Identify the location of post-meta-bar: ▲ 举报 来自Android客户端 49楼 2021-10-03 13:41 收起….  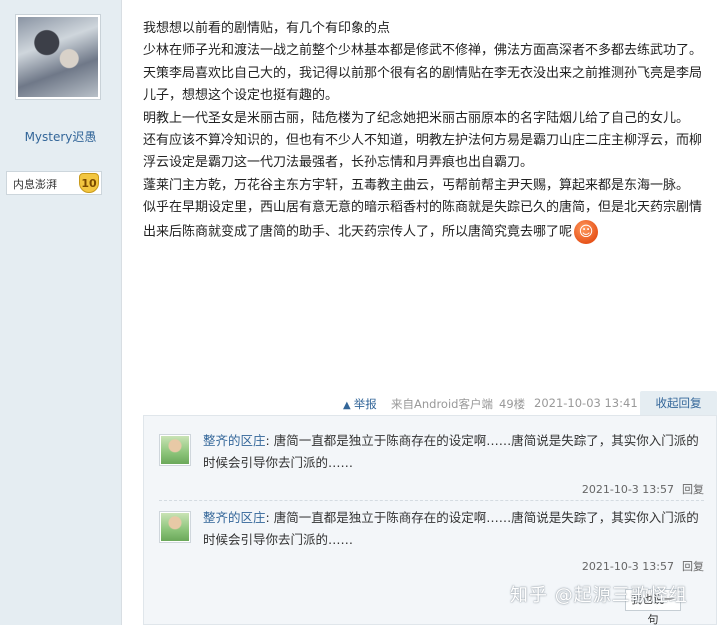
(430, 403).